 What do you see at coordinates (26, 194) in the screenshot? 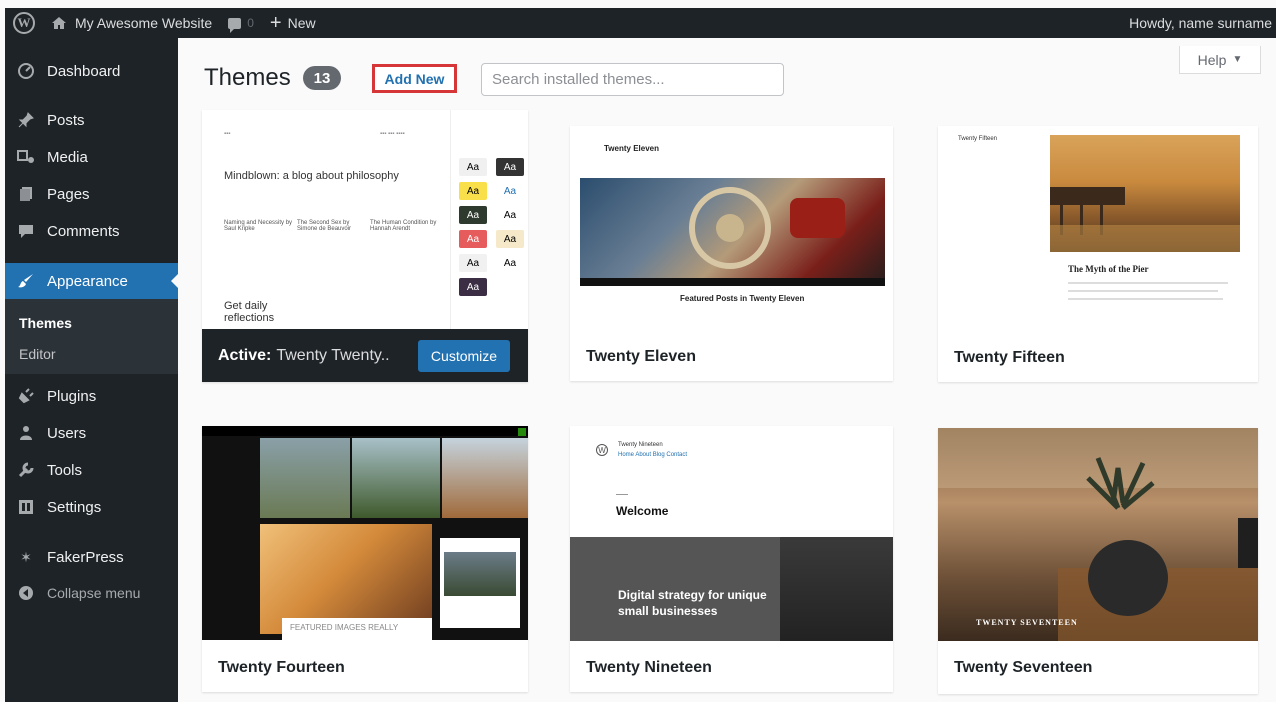
I see `pages-icon` at bounding box center [26, 194].